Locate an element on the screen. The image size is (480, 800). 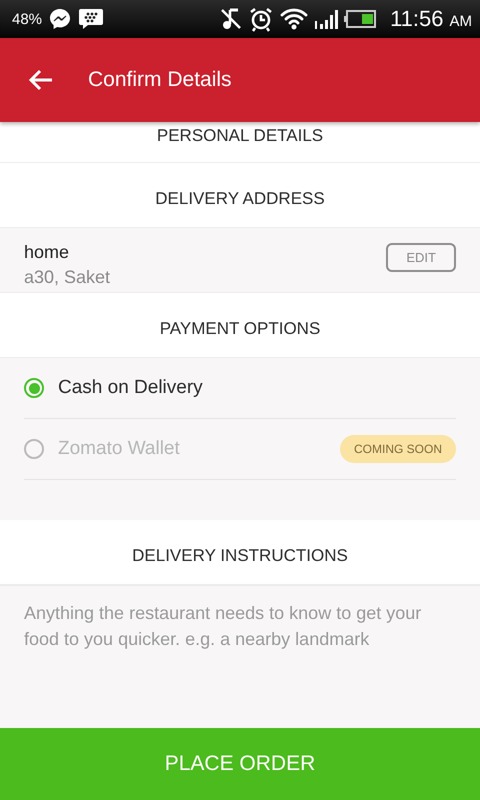
battery-percent: 48% is located at coordinates (27, 19).